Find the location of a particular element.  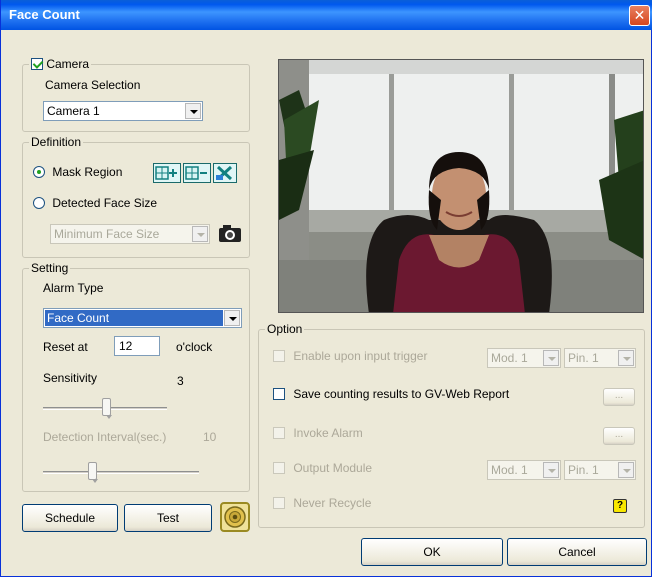

window-title: Face Count is located at coordinates (44, 14).